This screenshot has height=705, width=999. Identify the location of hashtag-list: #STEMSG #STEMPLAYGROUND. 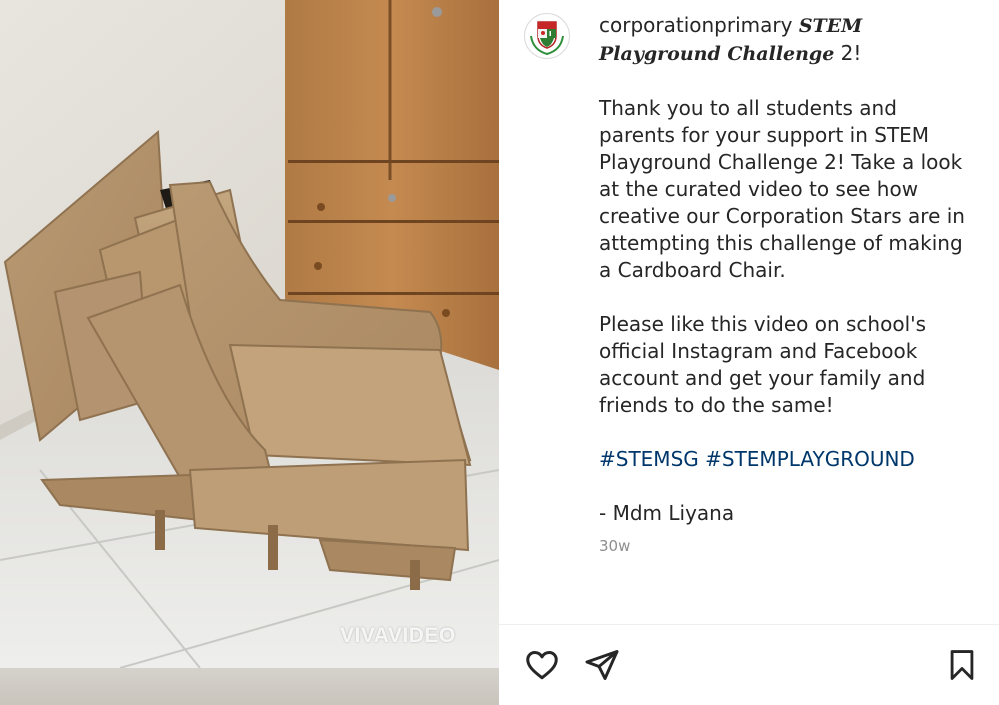
(784, 459).